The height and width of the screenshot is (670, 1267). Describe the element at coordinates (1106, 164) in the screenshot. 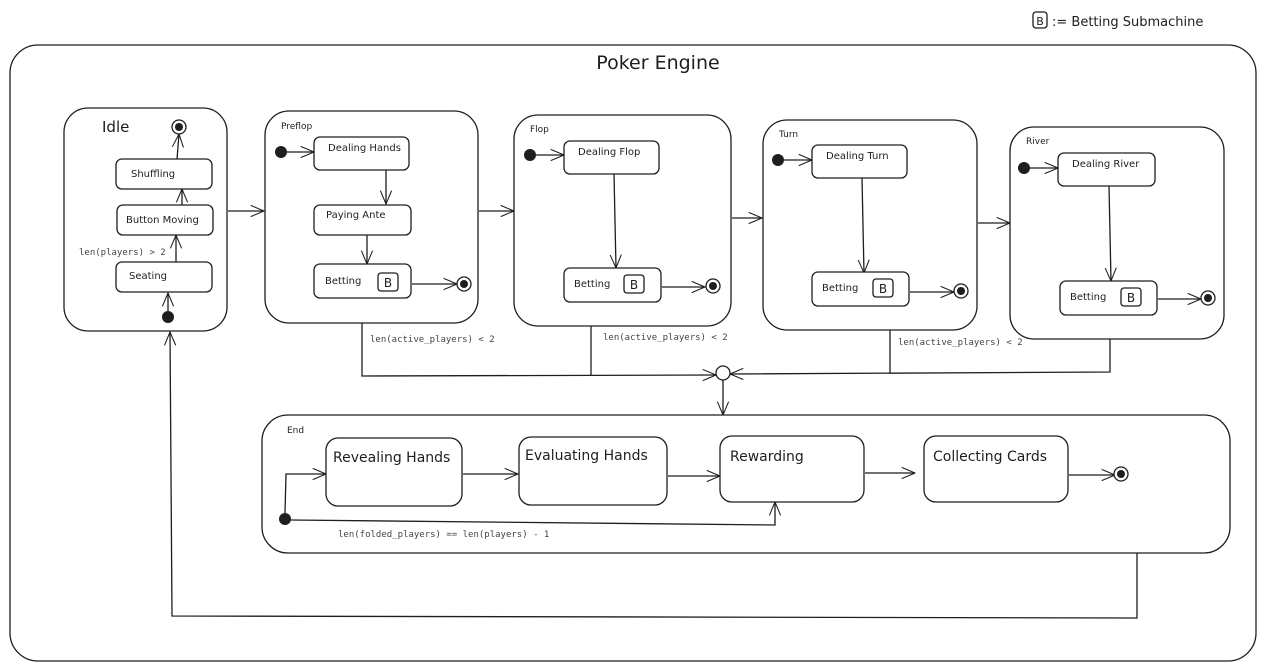

I see `svg-text: Dealing River` at that location.